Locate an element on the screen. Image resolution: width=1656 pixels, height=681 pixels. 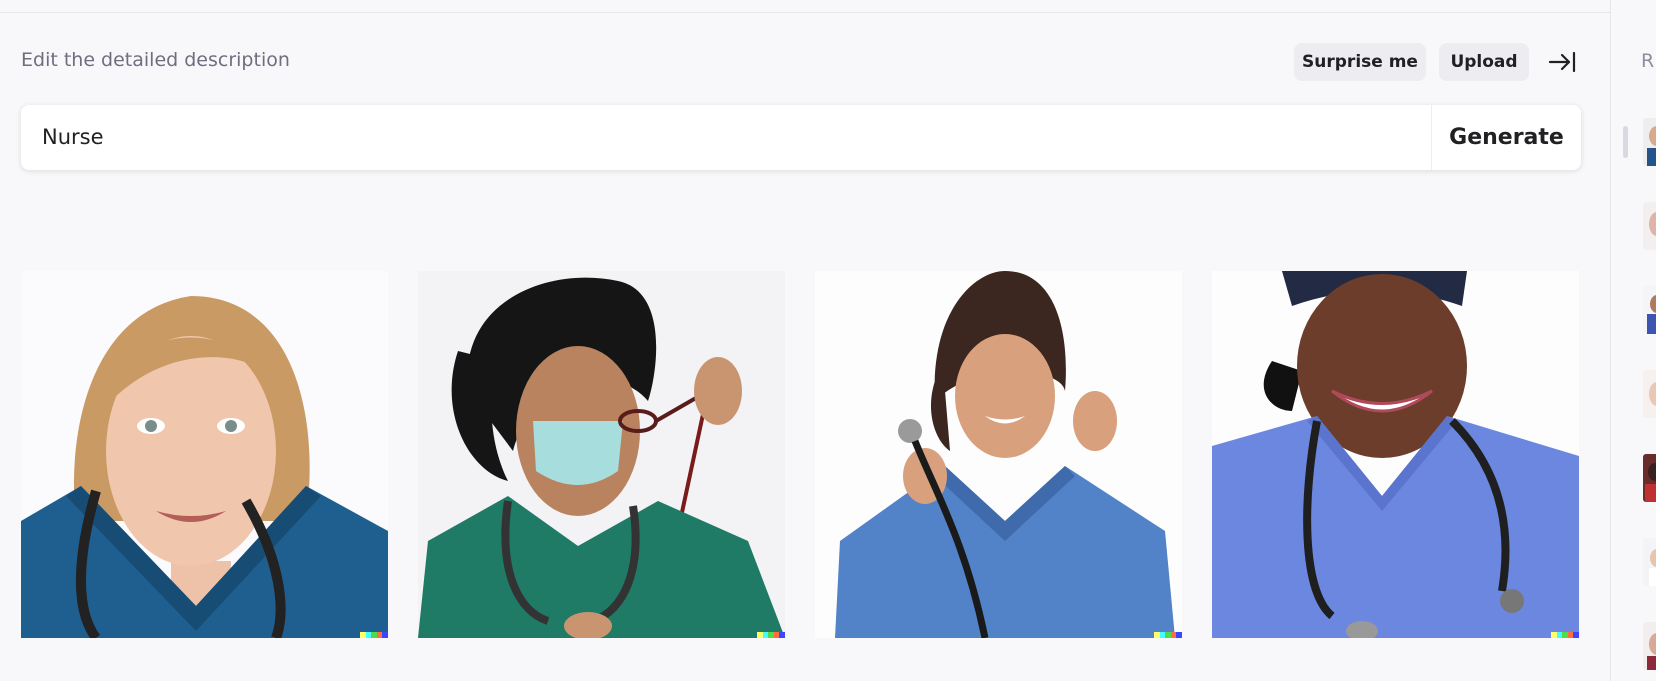
description-hint: Edit the detailed description is located at coordinates (155, 60).